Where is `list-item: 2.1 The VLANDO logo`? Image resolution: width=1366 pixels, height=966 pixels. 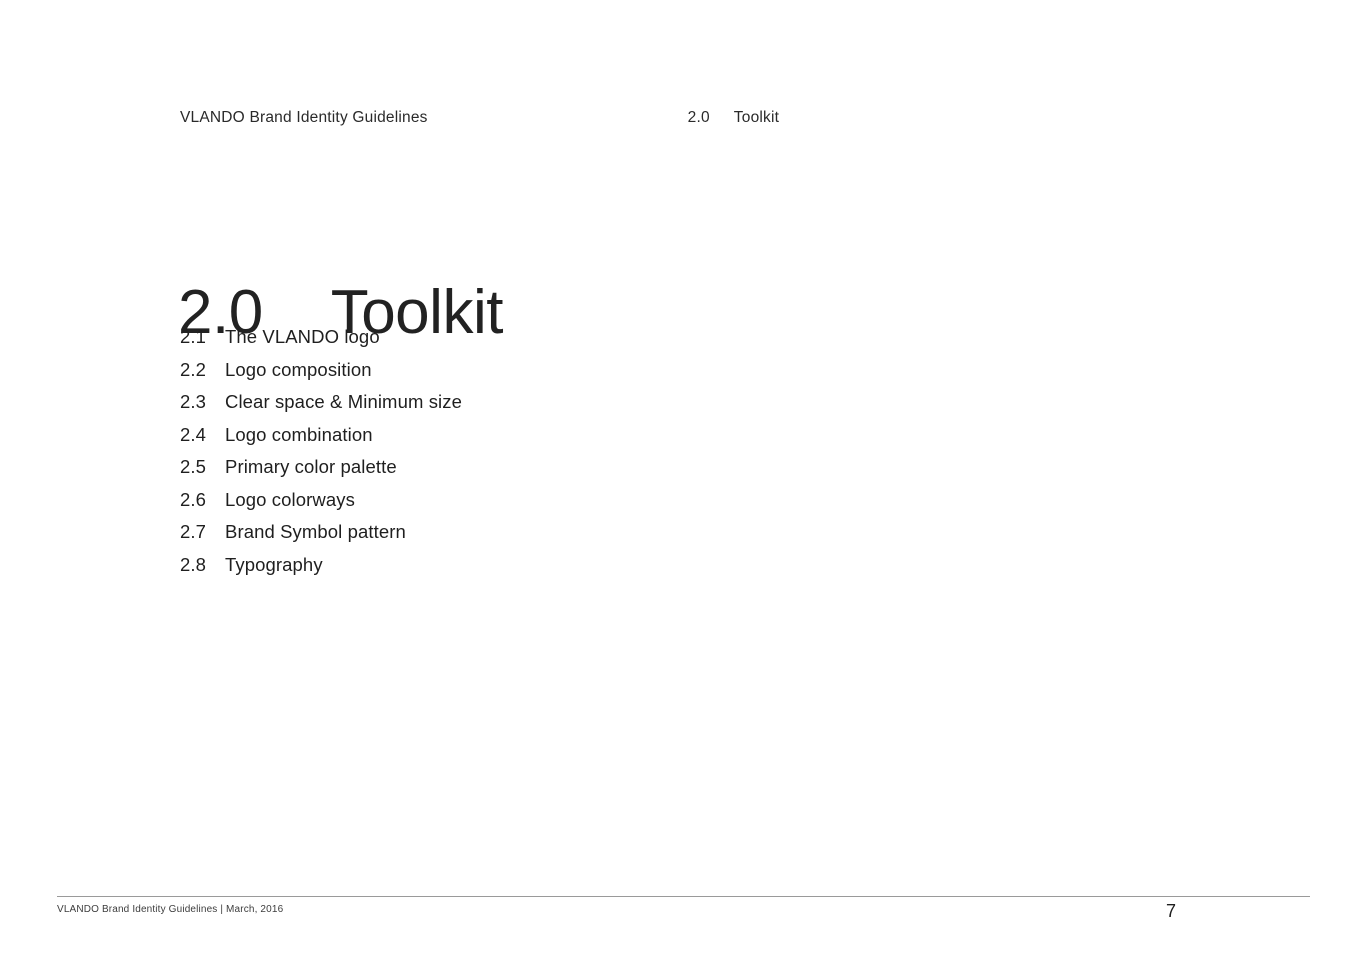 list-item: 2.1 The VLANDO logo is located at coordinates (321, 342).